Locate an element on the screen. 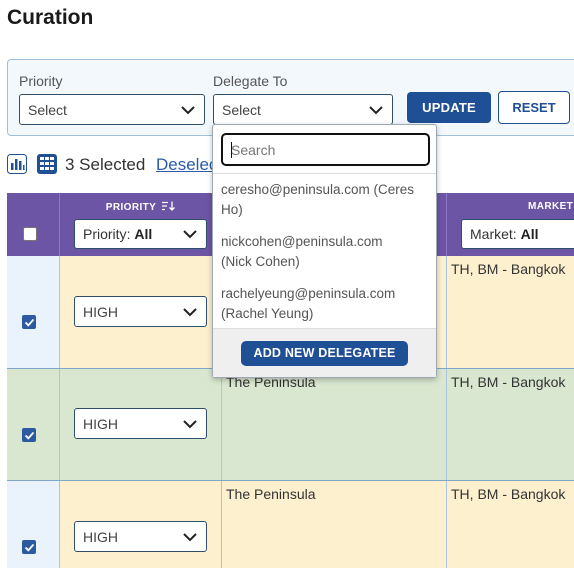 The height and width of the screenshot is (568, 574). priority-select-value: Select is located at coordinates (47, 110).